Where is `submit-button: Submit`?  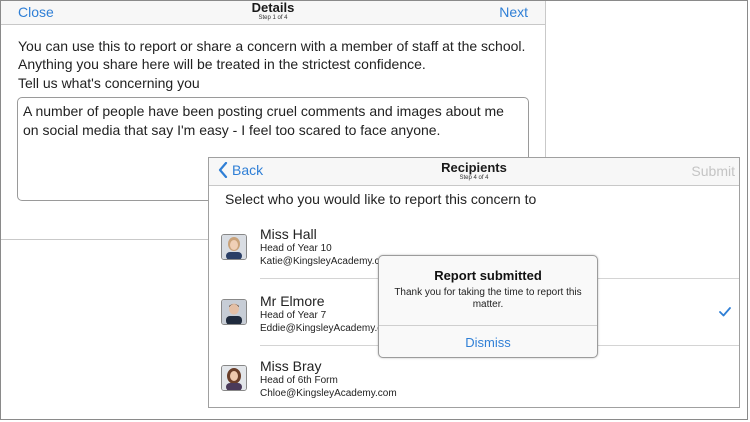 submit-button: Submit is located at coordinates (713, 171).